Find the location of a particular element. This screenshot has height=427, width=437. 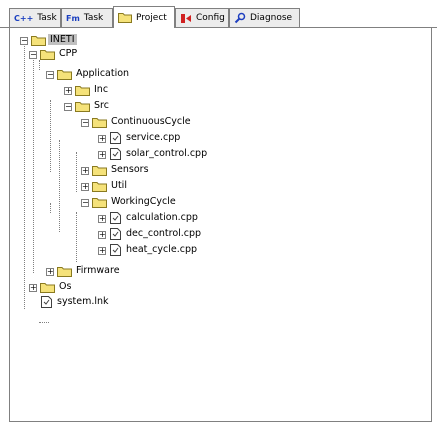

tree-label: calculation.cpp is located at coordinates (162, 217).